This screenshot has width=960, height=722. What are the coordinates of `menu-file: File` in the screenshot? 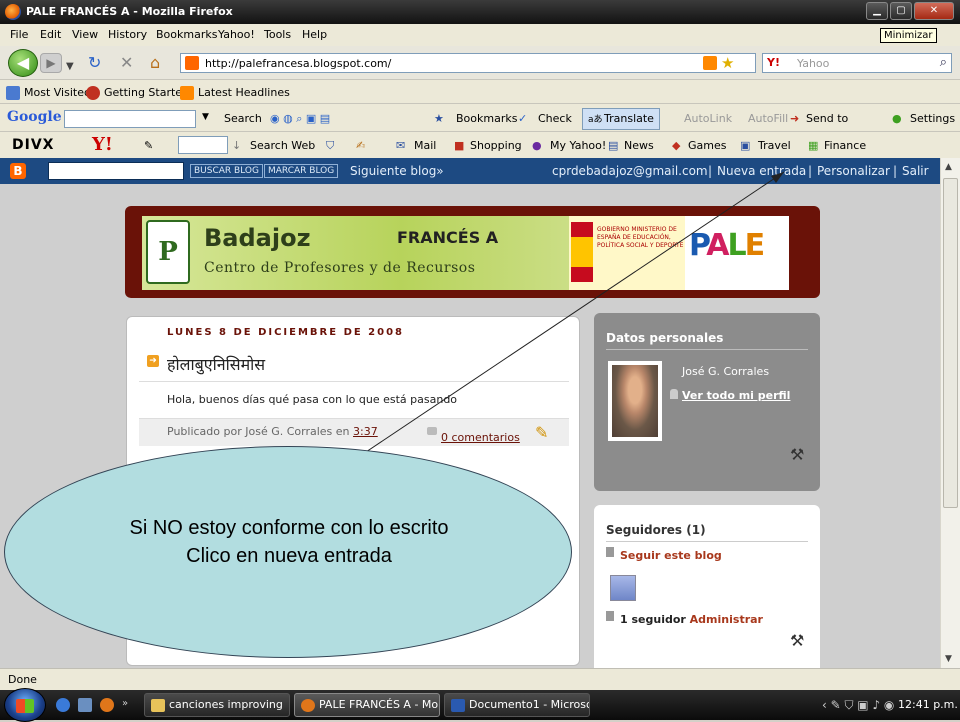 It's located at (19, 34).